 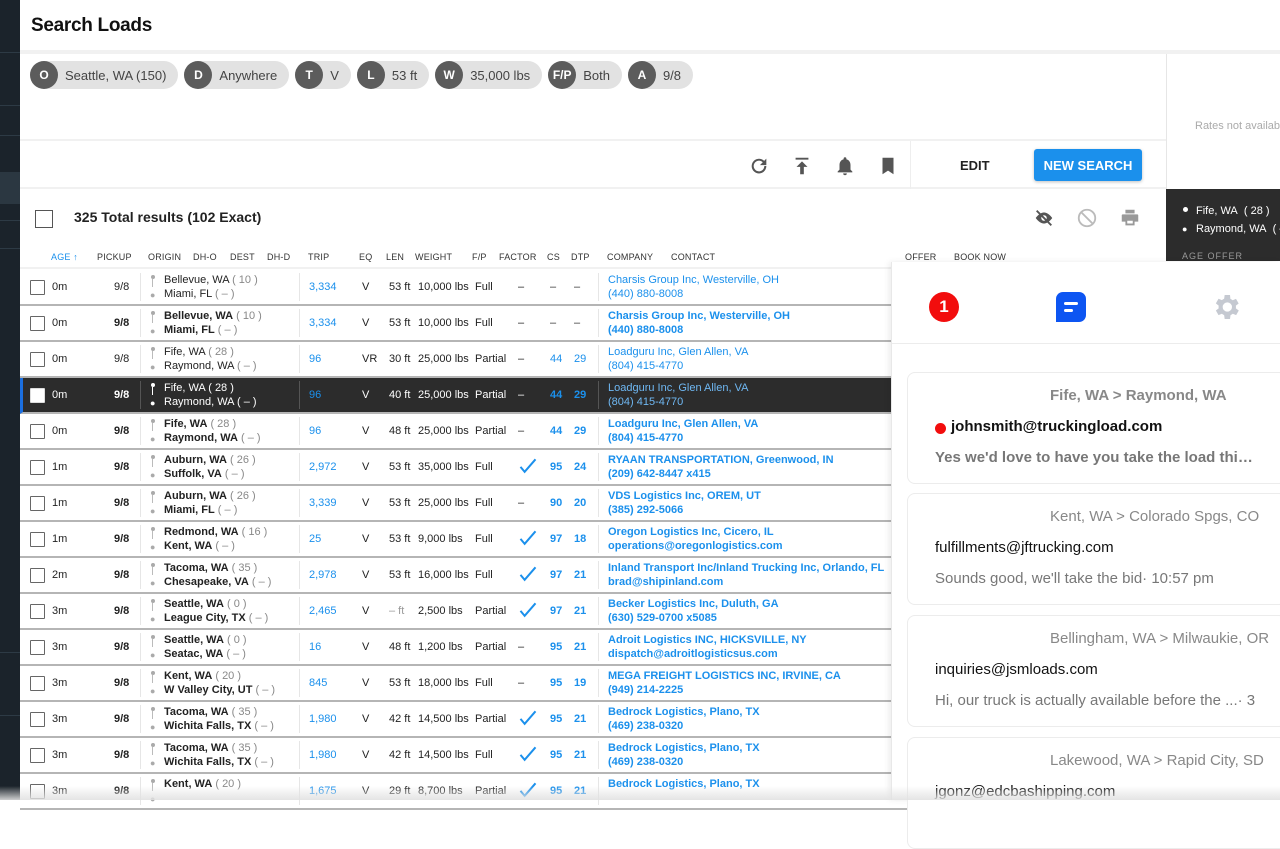 I want to click on company-name: RYAAN TRANSPORTATION, Greenwood, IN, so click(x=721, y=460).